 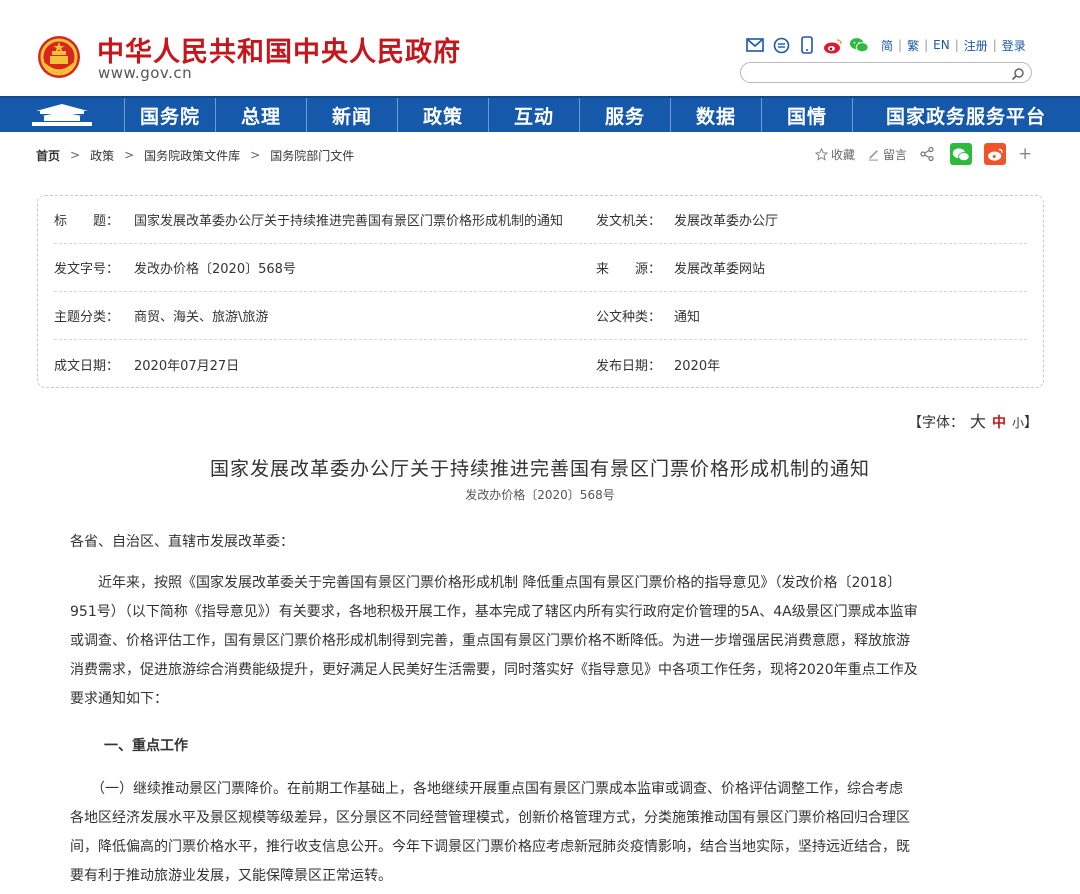 I want to click on login-link: 登录, so click(x=1014, y=45).